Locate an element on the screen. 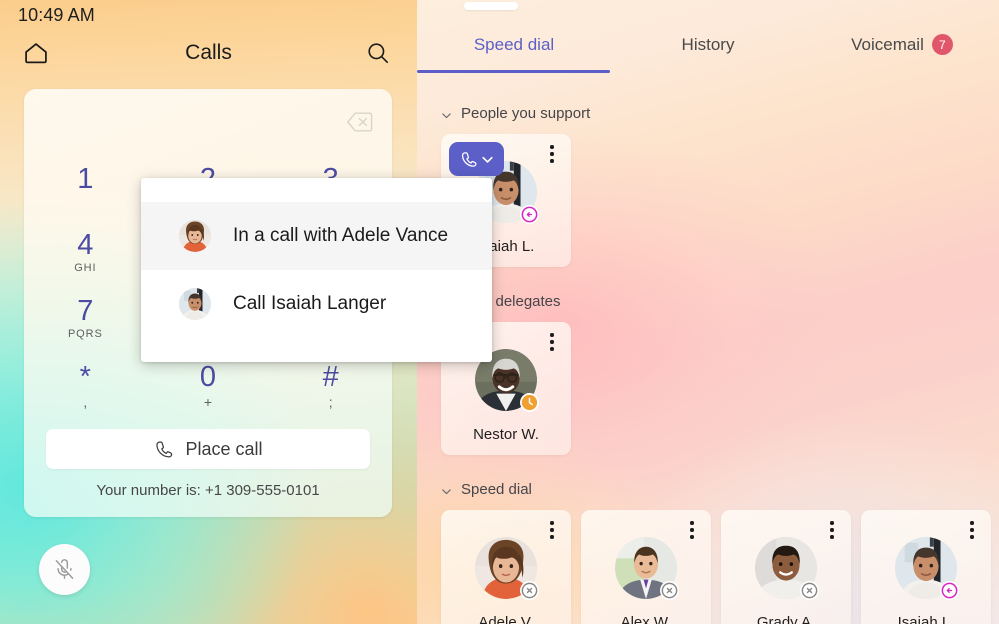 The image size is (999, 624). tab-history: History is located at coordinates (708, 44).